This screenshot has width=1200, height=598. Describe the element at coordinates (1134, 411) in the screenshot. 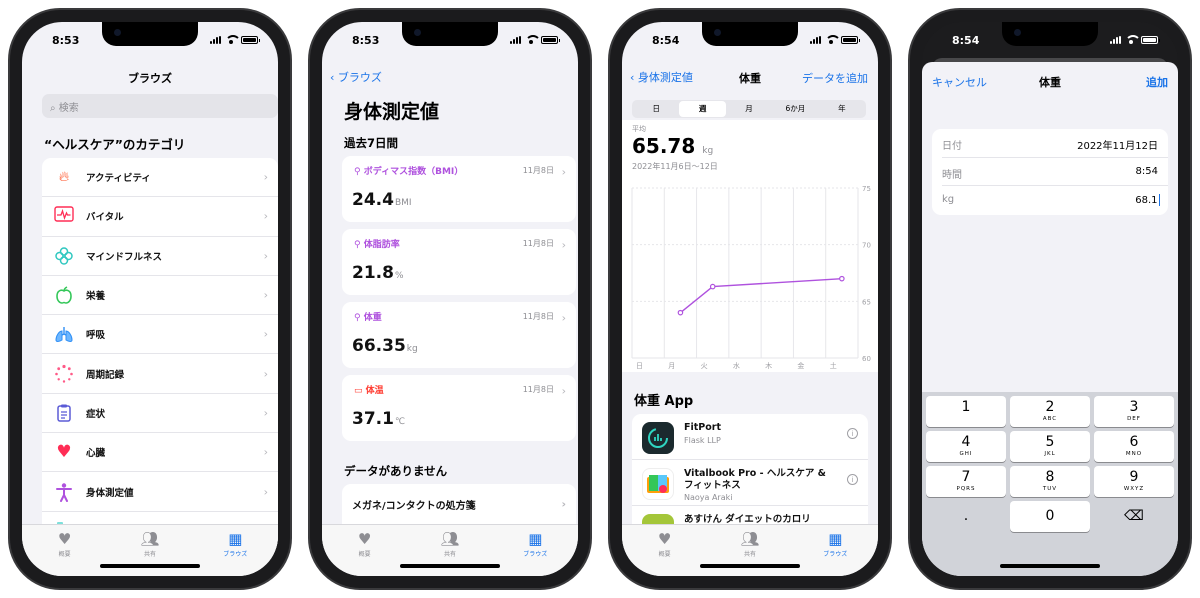

I see `key-3: 3 DEF` at that location.